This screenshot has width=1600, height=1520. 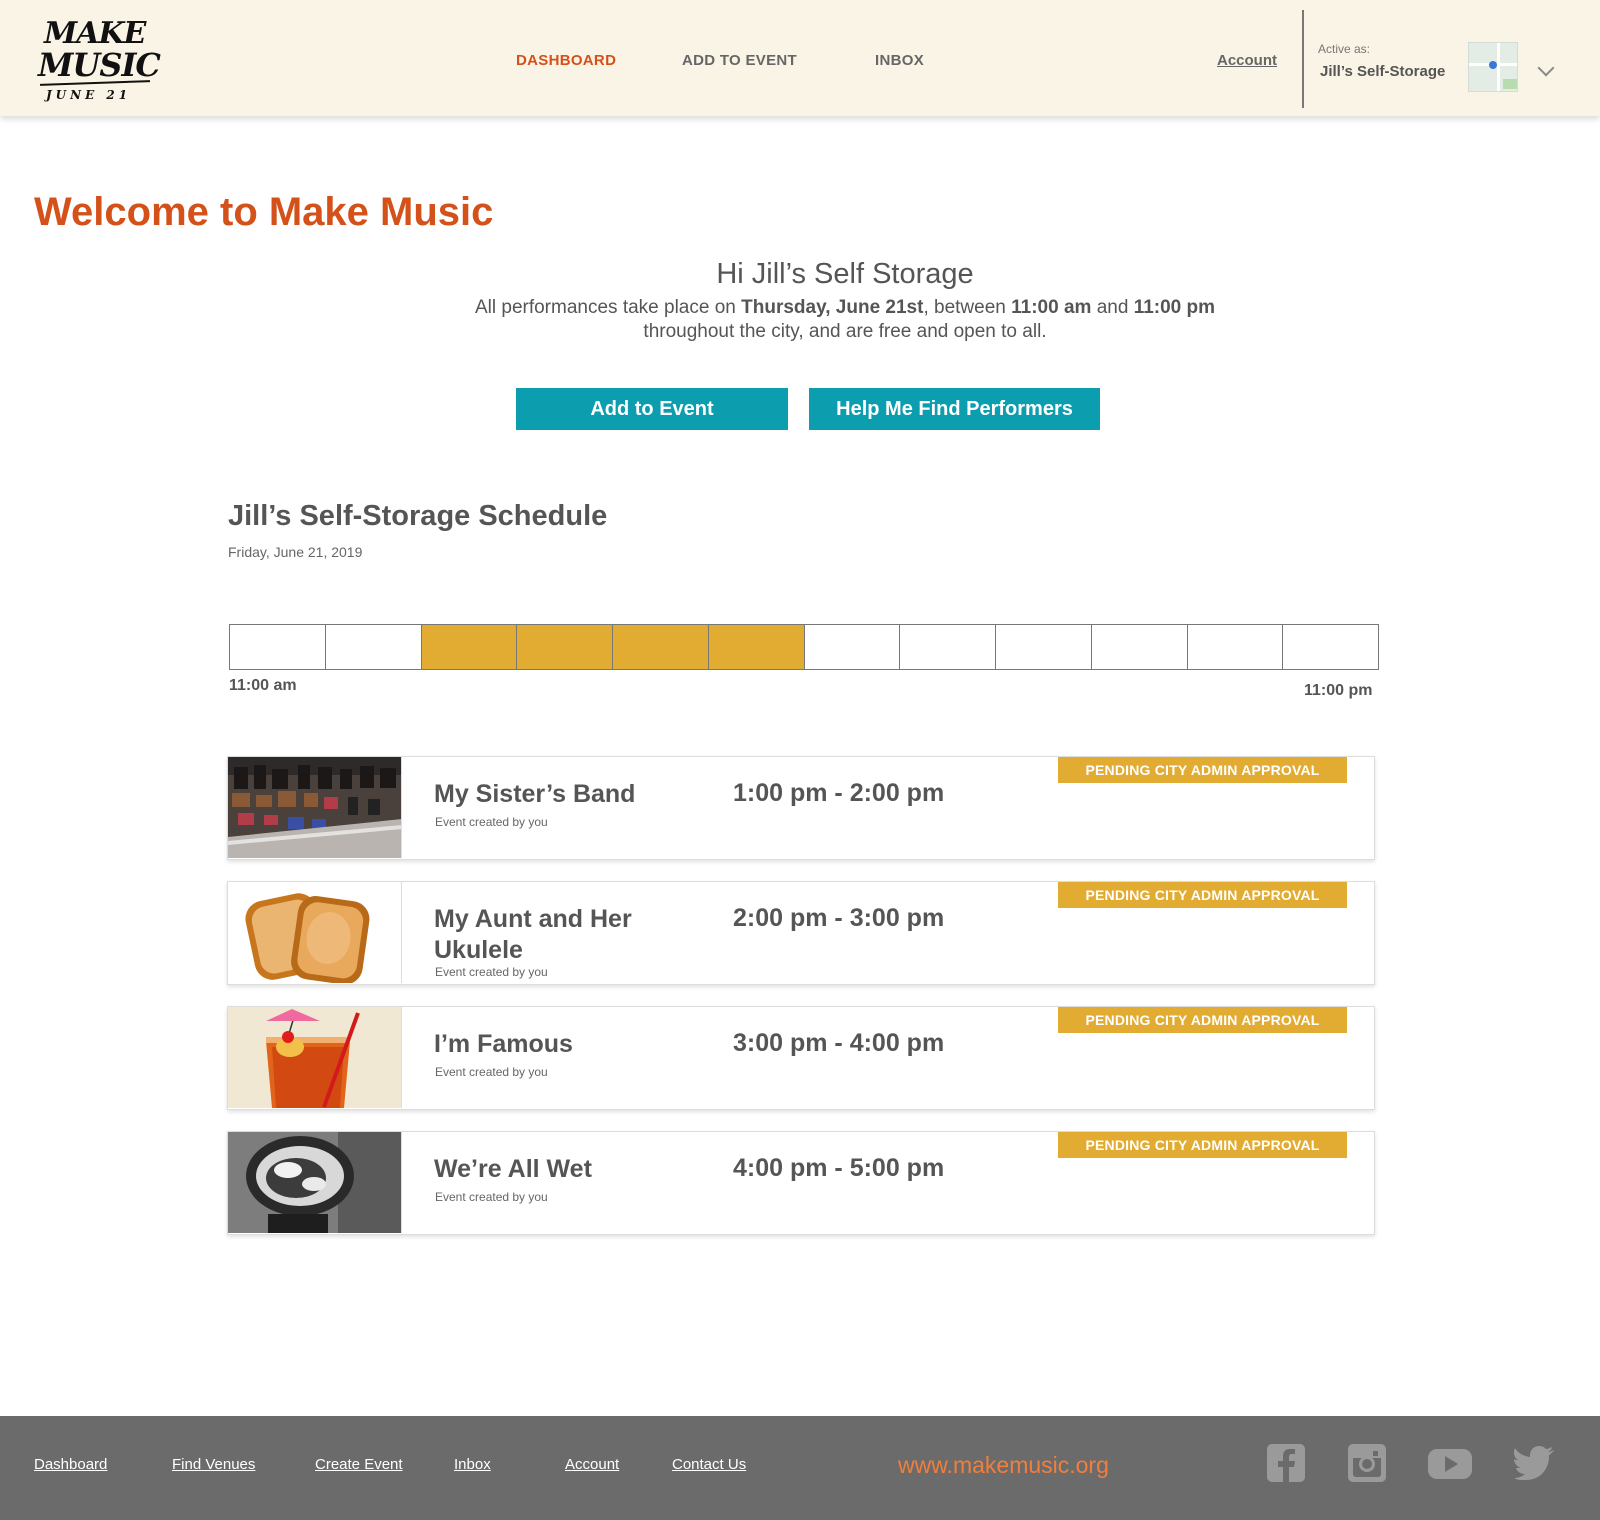 What do you see at coordinates (1286, 1463) in the screenshot?
I see `facebook-icon` at bounding box center [1286, 1463].